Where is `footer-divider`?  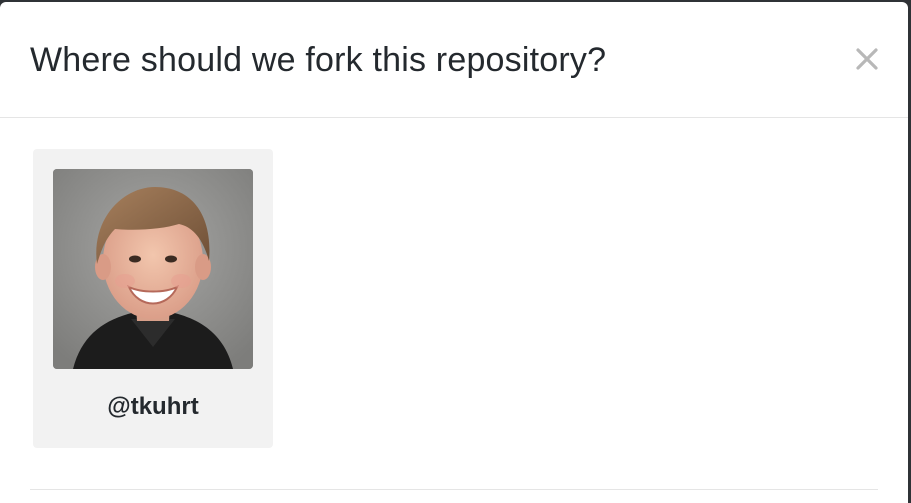 footer-divider is located at coordinates (454, 489).